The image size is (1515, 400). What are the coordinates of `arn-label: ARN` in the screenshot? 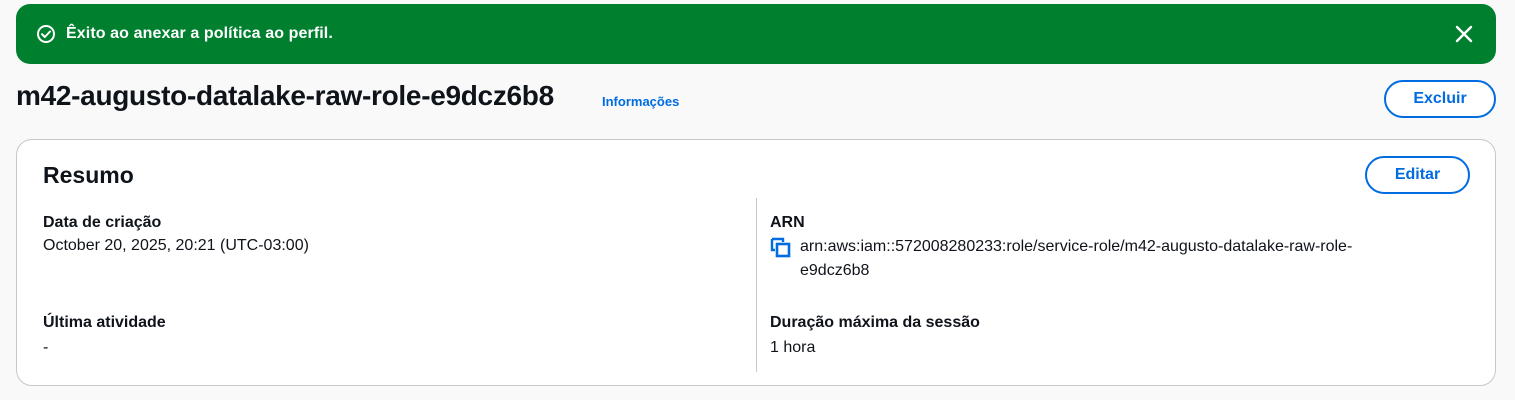 It's located at (787, 222).